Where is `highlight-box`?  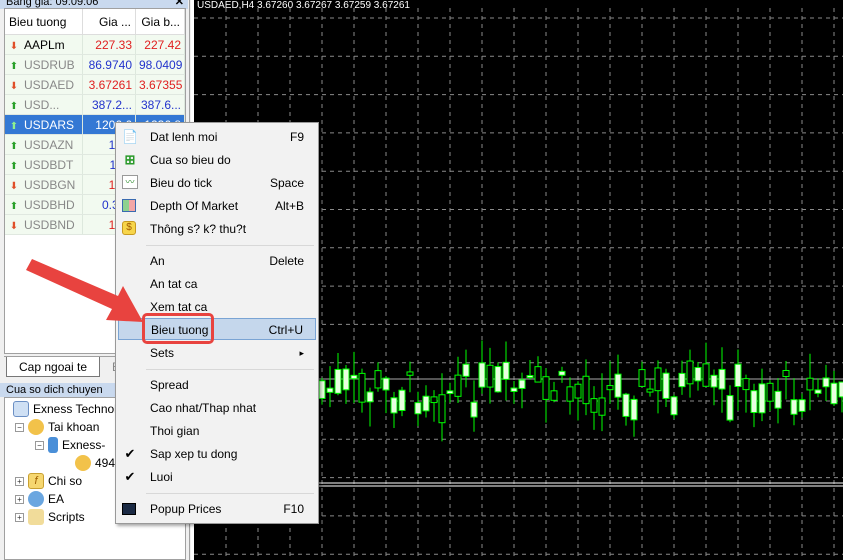
highlight-box is located at coordinates (178, 328).